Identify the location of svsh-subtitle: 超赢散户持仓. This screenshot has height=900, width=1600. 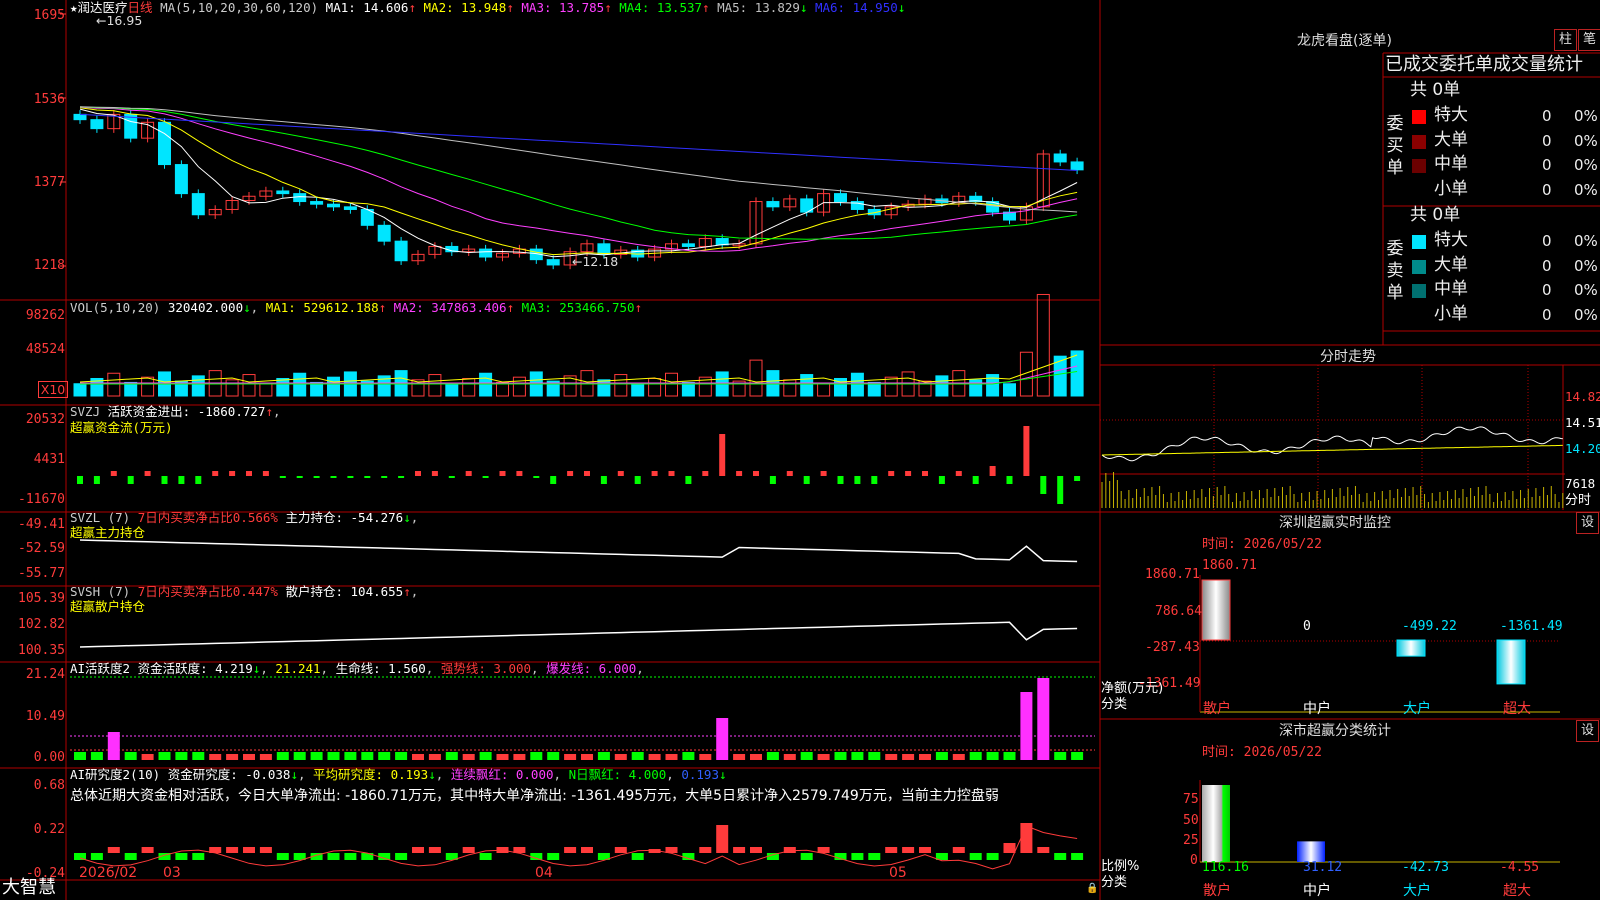
(108, 606).